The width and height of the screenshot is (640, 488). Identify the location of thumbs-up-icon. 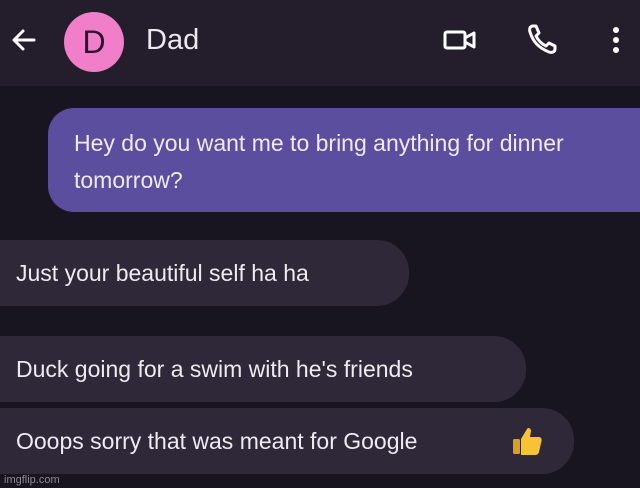
(527, 441).